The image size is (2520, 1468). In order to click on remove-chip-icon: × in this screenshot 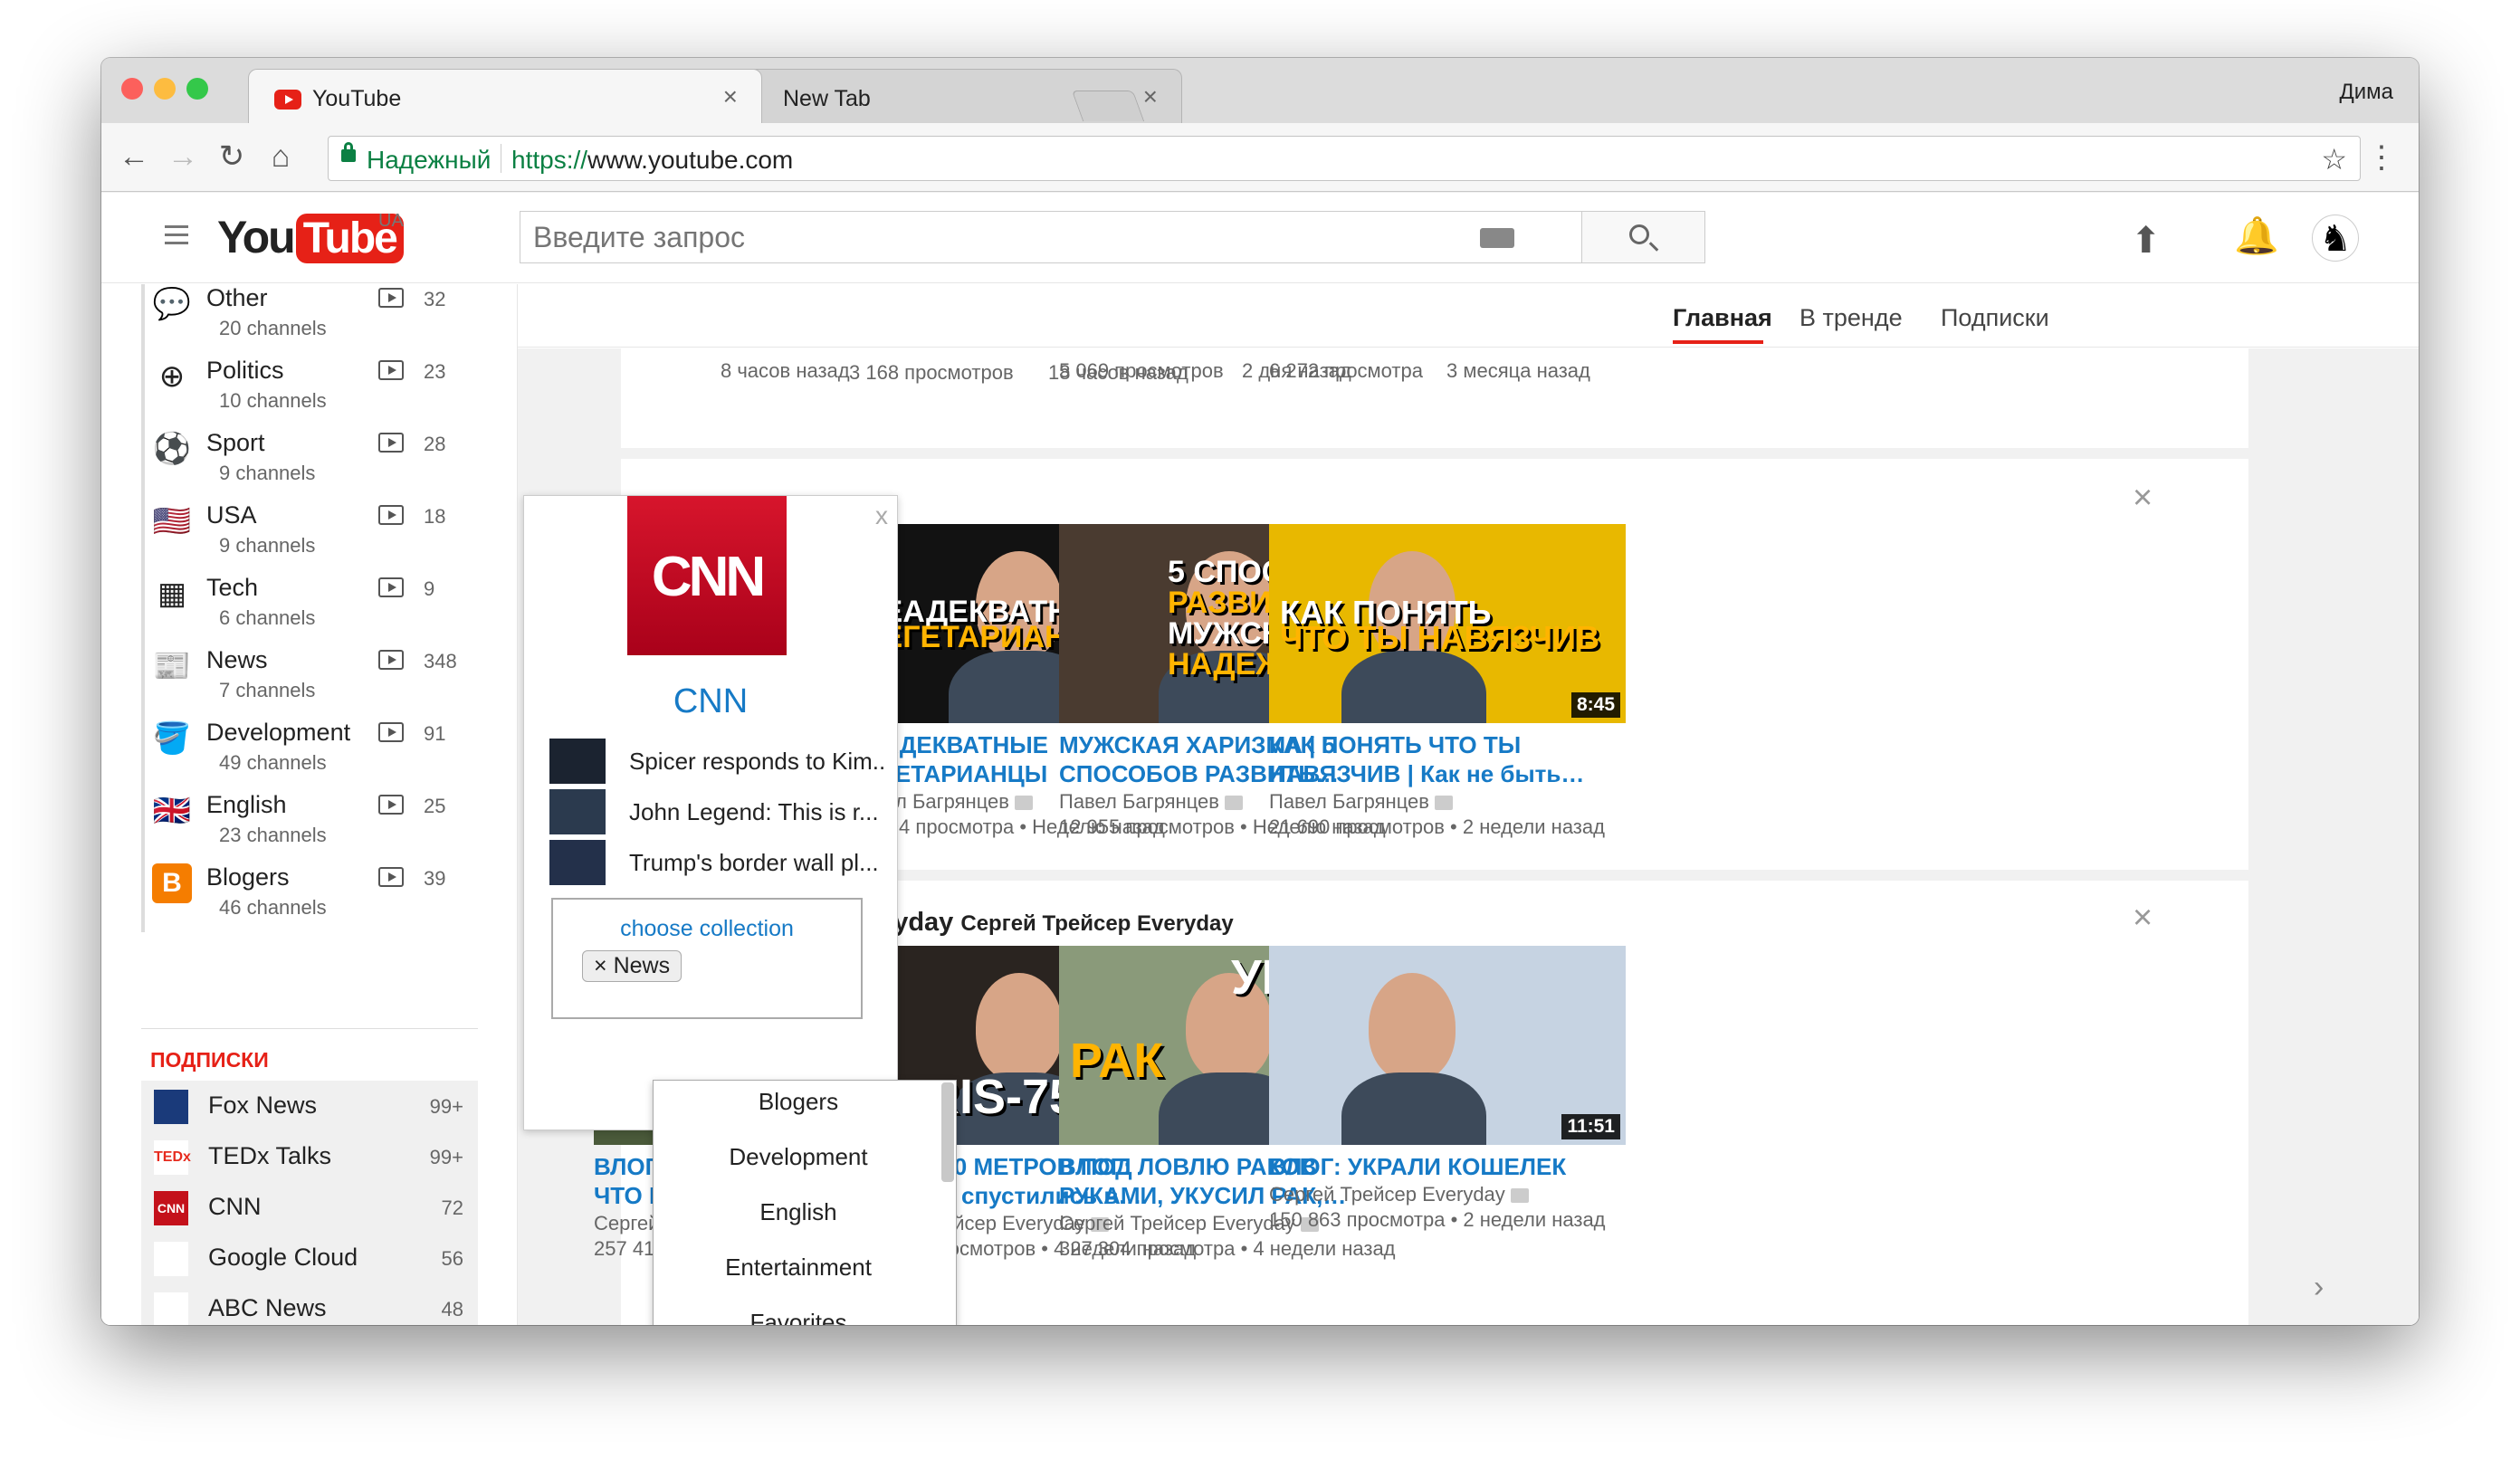, I will do `click(600, 966)`.